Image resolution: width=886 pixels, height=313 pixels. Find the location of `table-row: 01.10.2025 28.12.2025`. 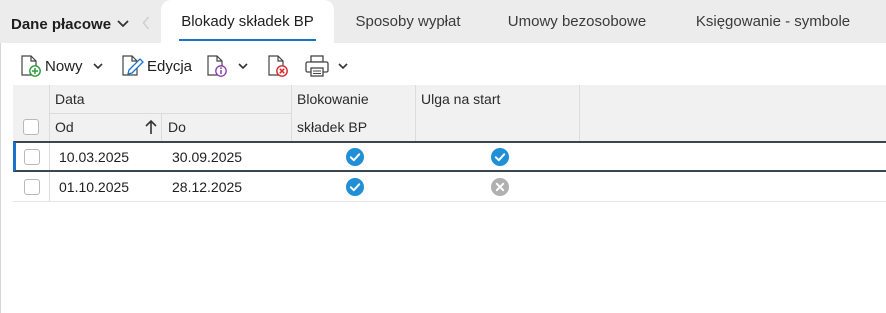

table-row: 01.10.2025 28.12.2025 is located at coordinates (449, 187).